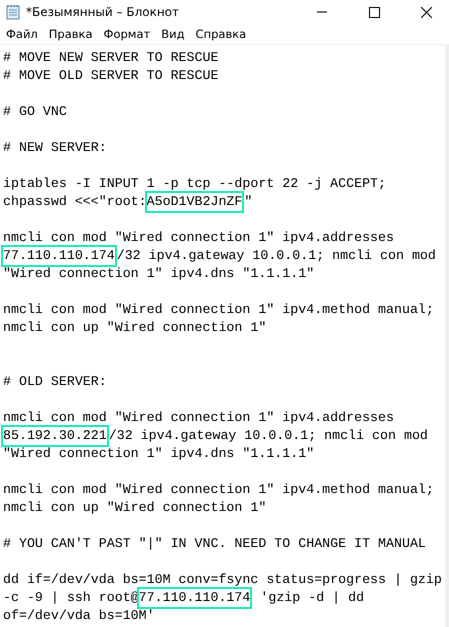  What do you see at coordinates (311, 598) in the screenshot?
I see `code-text: 'gzip -d | dd` at bounding box center [311, 598].